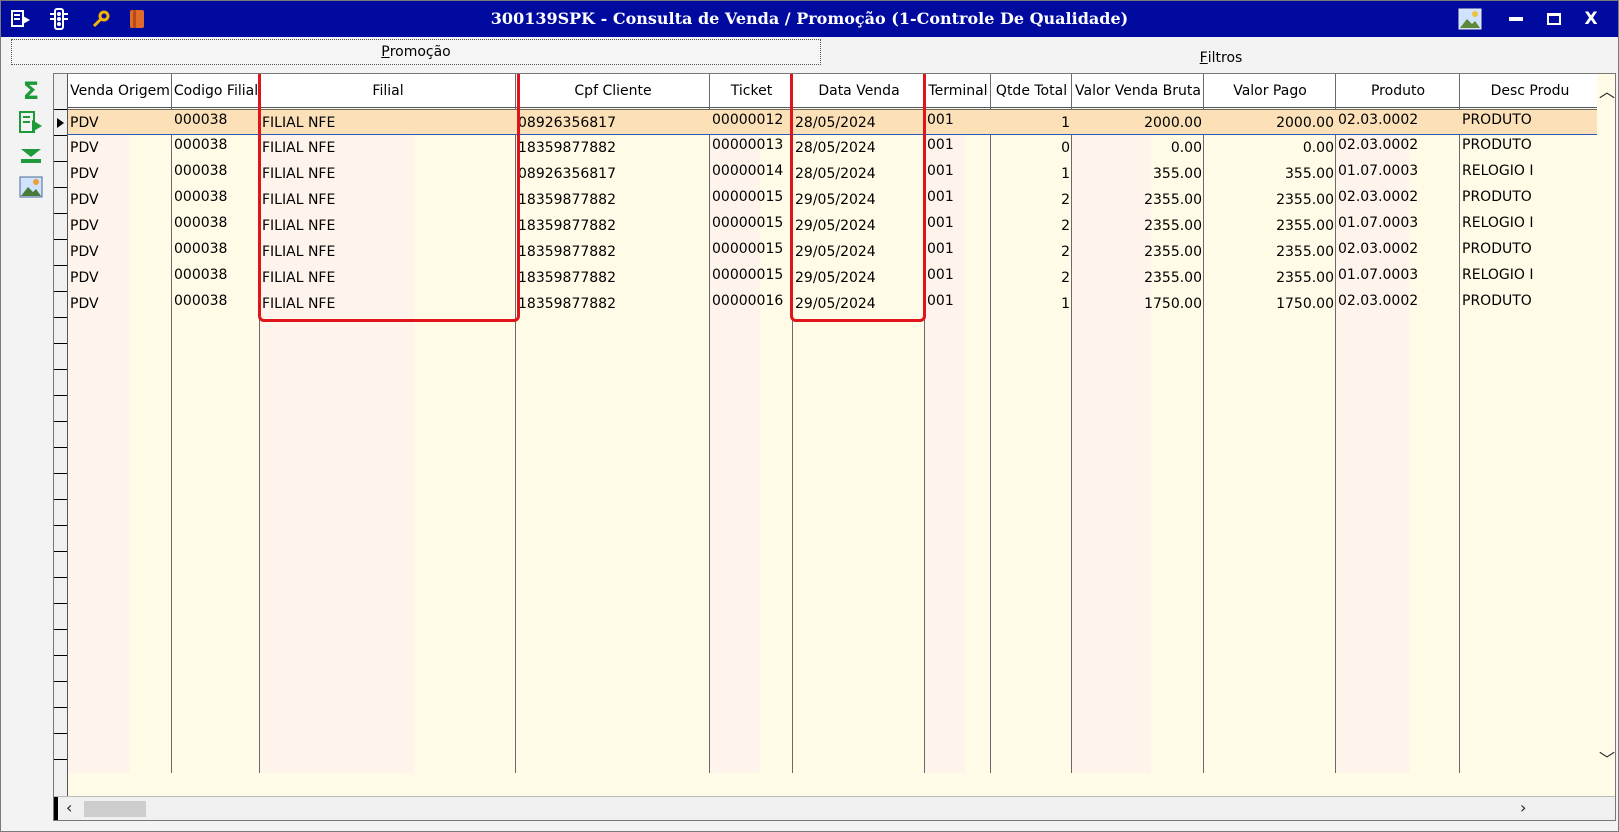 The width and height of the screenshot is (1619, 832). What do you see at coordinates (613, 91) in the screenshot?
I see `column-header: Cpf Cliente` at bounding box center [613, 91].